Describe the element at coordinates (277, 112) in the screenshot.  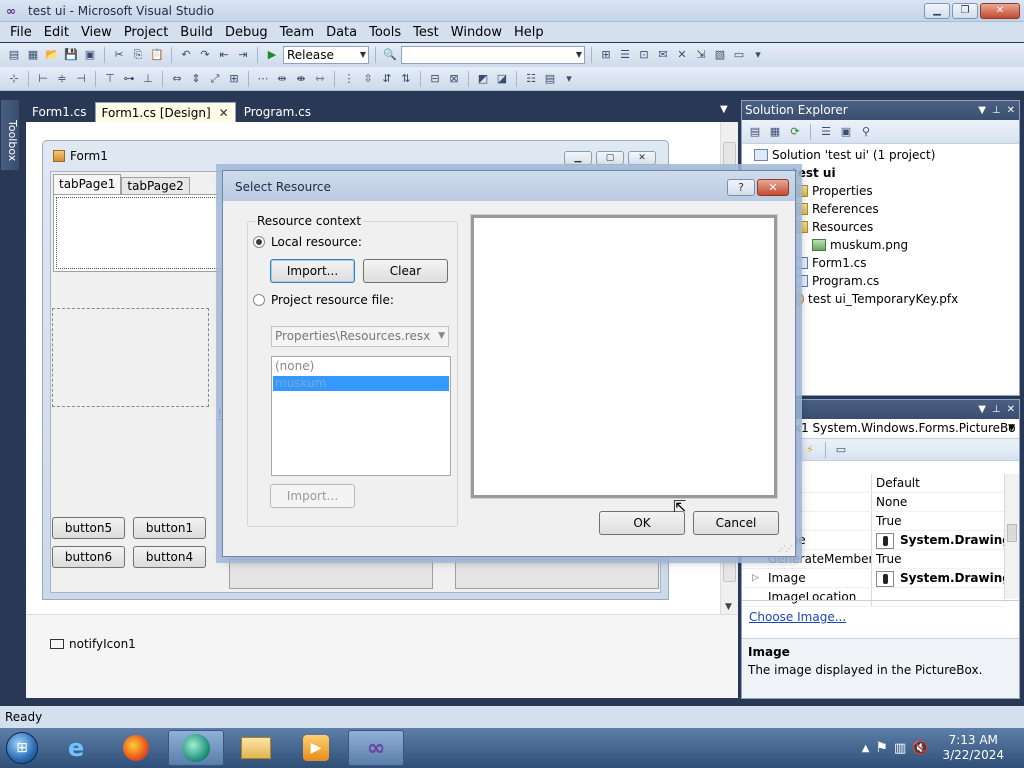
I see `tab-program-cs: Program.cs` at that location.